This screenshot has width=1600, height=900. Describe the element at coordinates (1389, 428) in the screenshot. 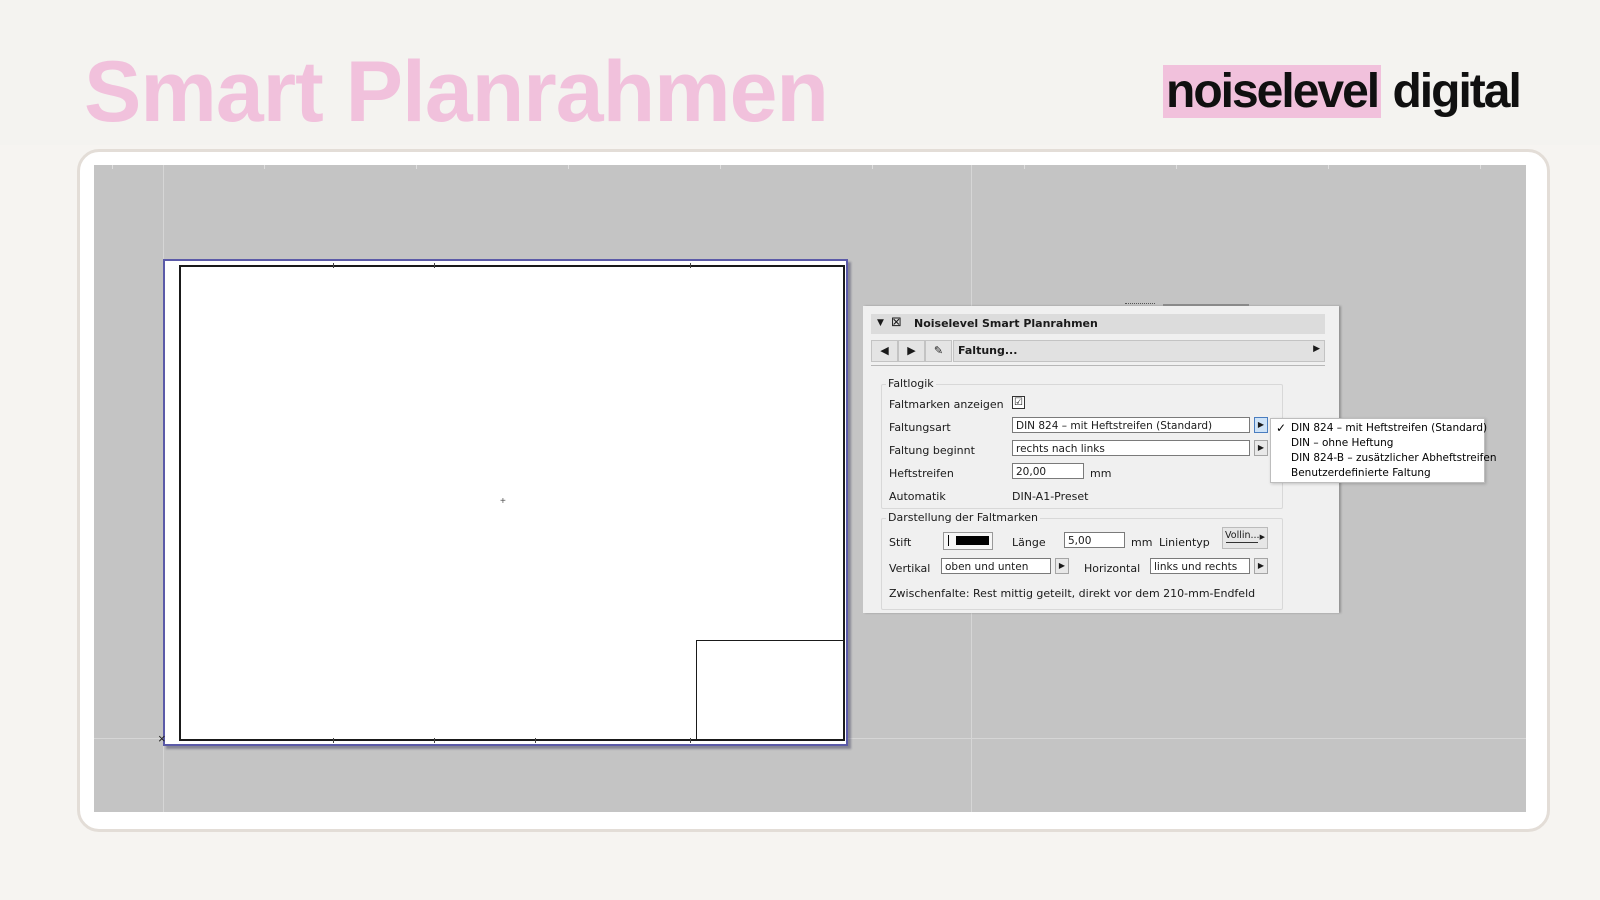

I see `dropdown-item: DIN 824 – mit Heftstreifen (Standard)` at that location.